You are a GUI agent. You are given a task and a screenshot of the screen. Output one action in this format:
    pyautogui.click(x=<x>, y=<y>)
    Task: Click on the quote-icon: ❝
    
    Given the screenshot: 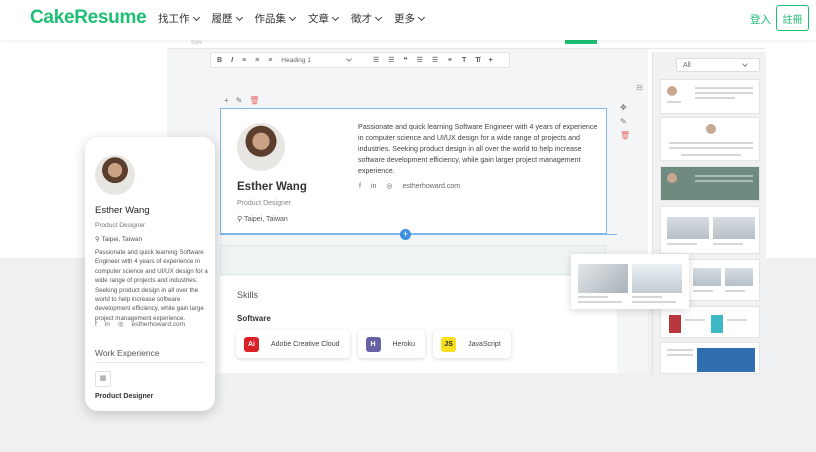 What is the action you would take?
    pyautogui.click(x=406, y=60)
    